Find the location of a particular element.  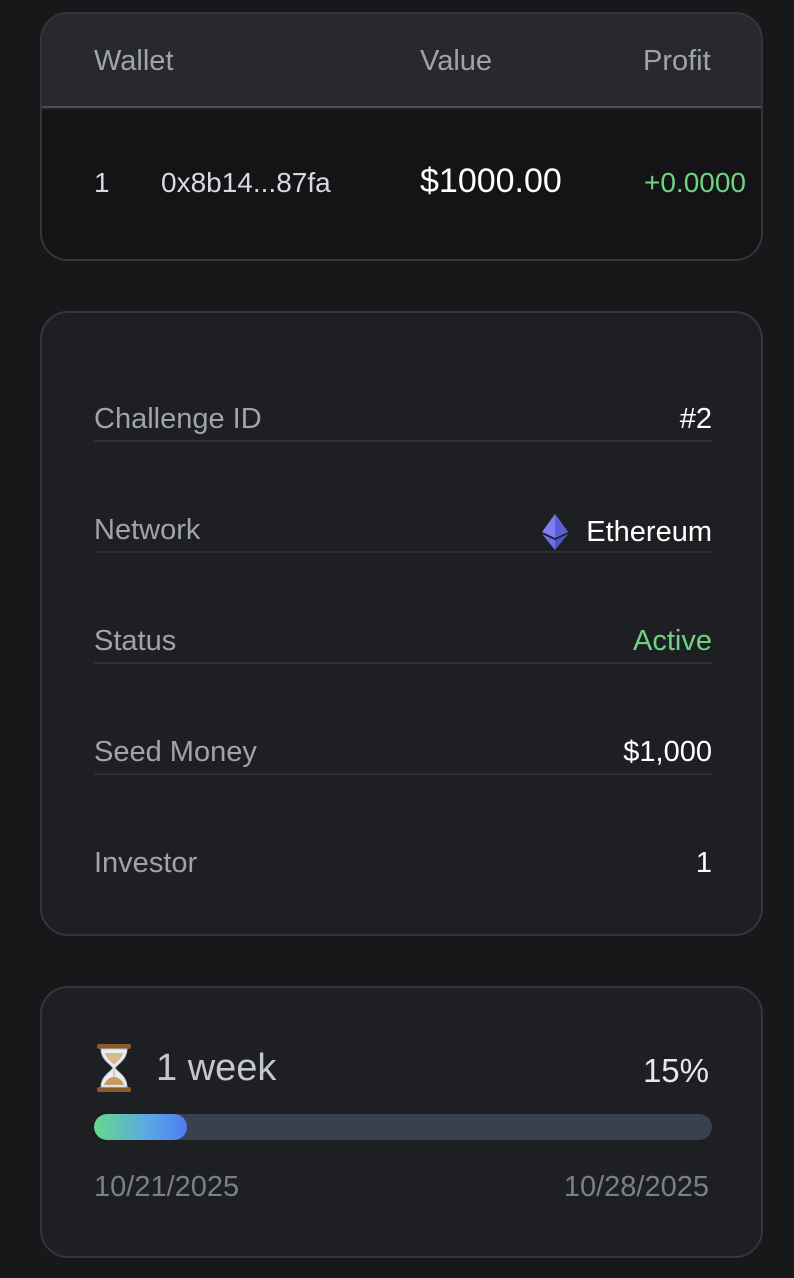

end-date: 10/28/2025 is located at coordinates (636, 1187).